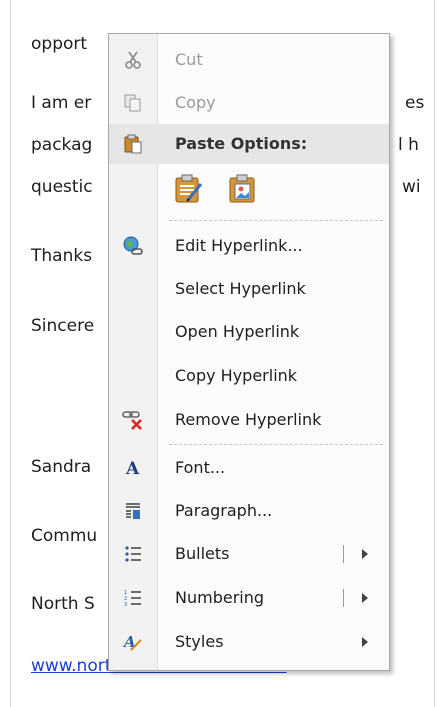  I want to click on numbered-list-icon: 1 2 3, so click(133, 598).